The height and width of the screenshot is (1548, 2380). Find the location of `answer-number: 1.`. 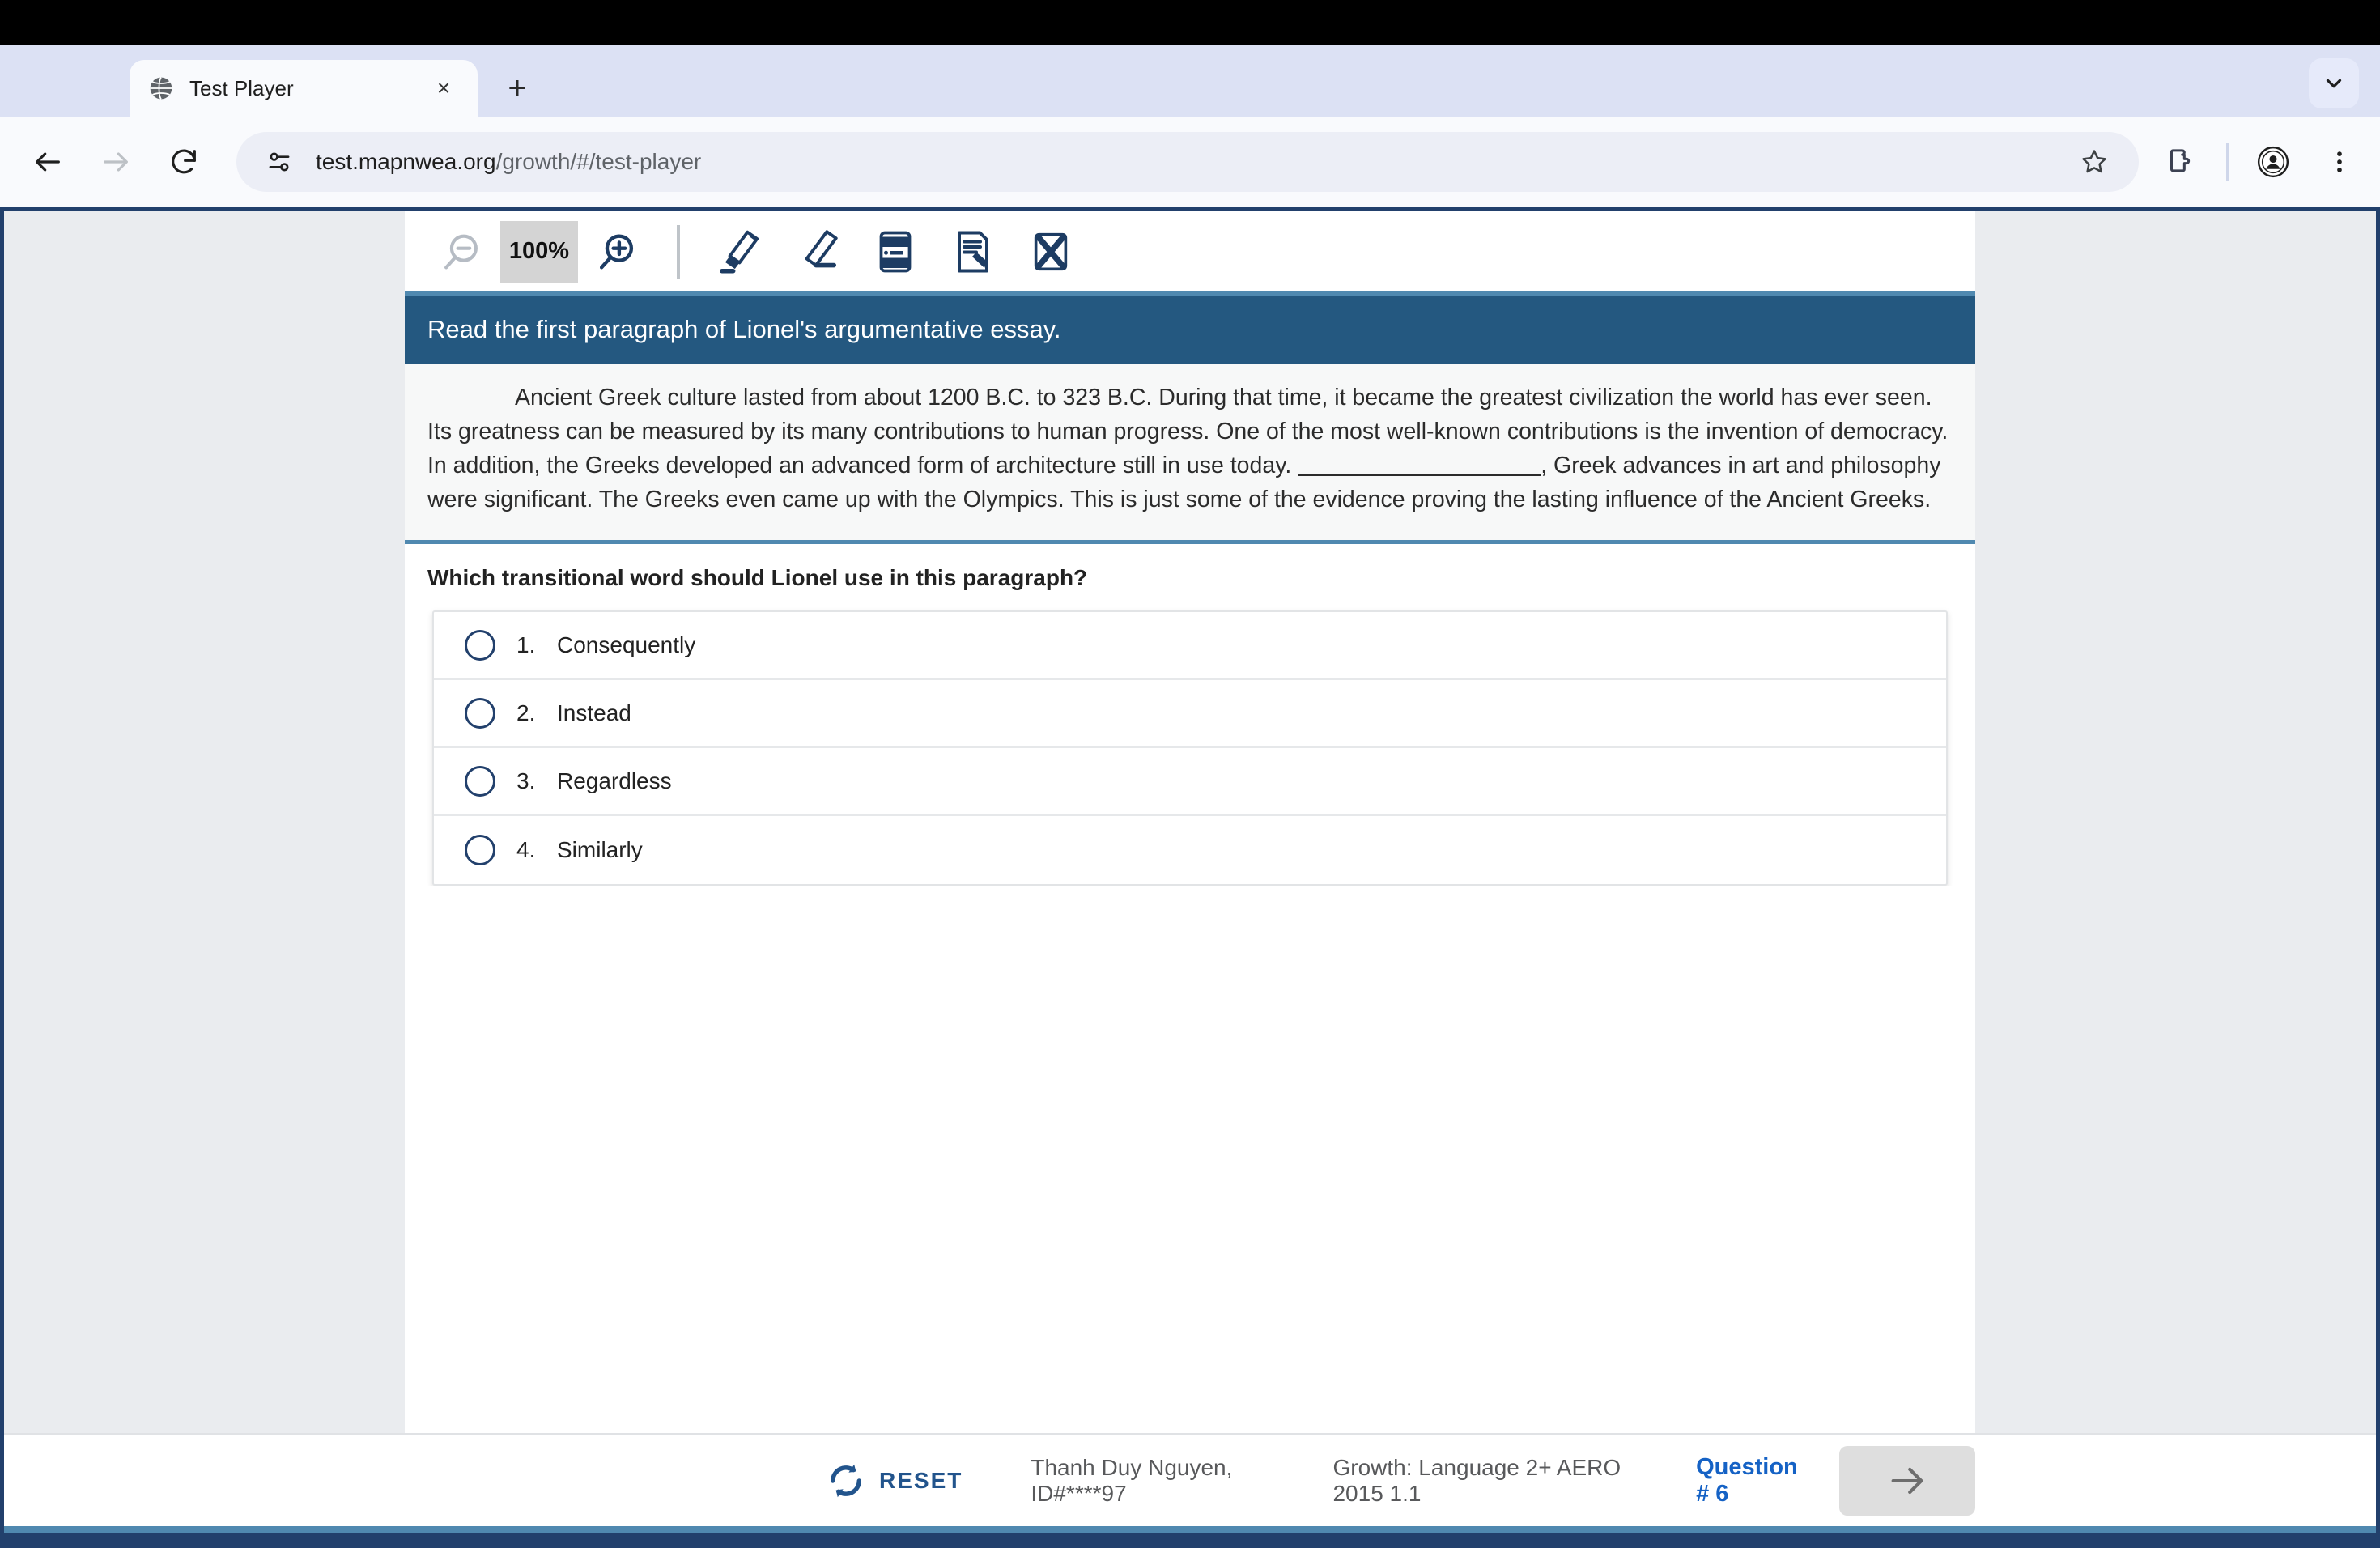

answer-number: 1. is located at coordinates (526, 644).